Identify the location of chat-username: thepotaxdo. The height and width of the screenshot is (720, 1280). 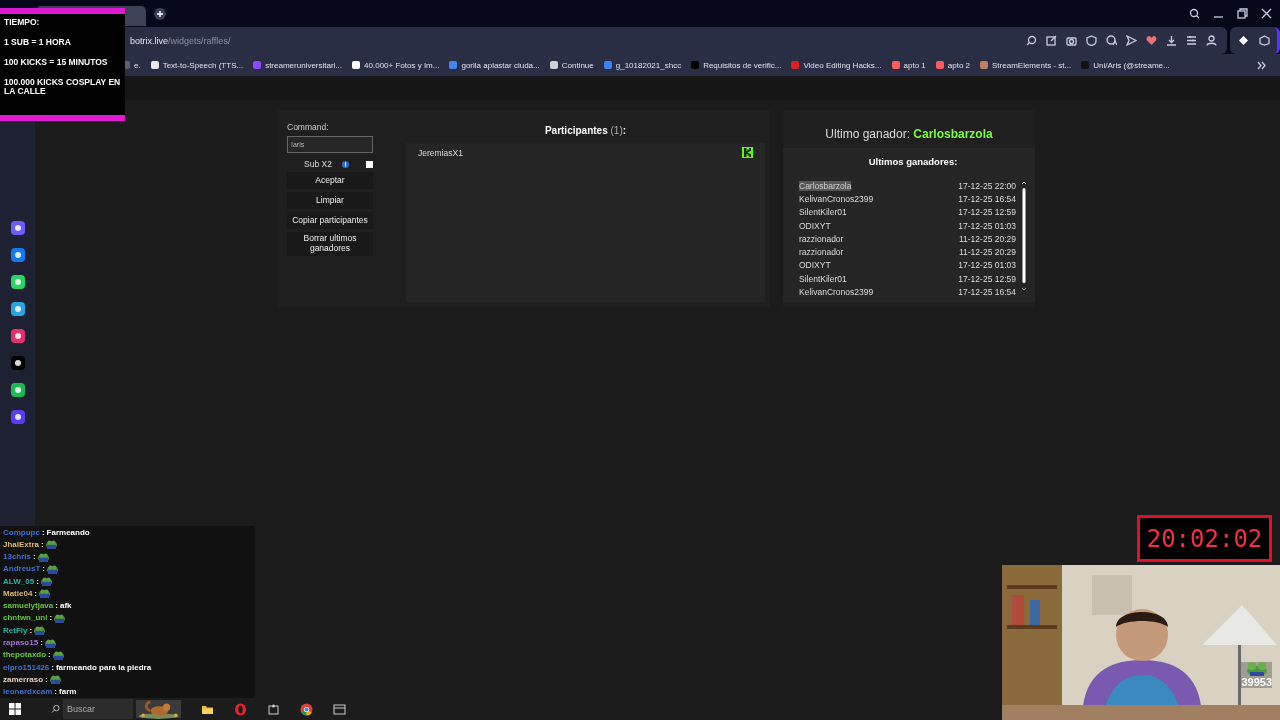
(25, 655).